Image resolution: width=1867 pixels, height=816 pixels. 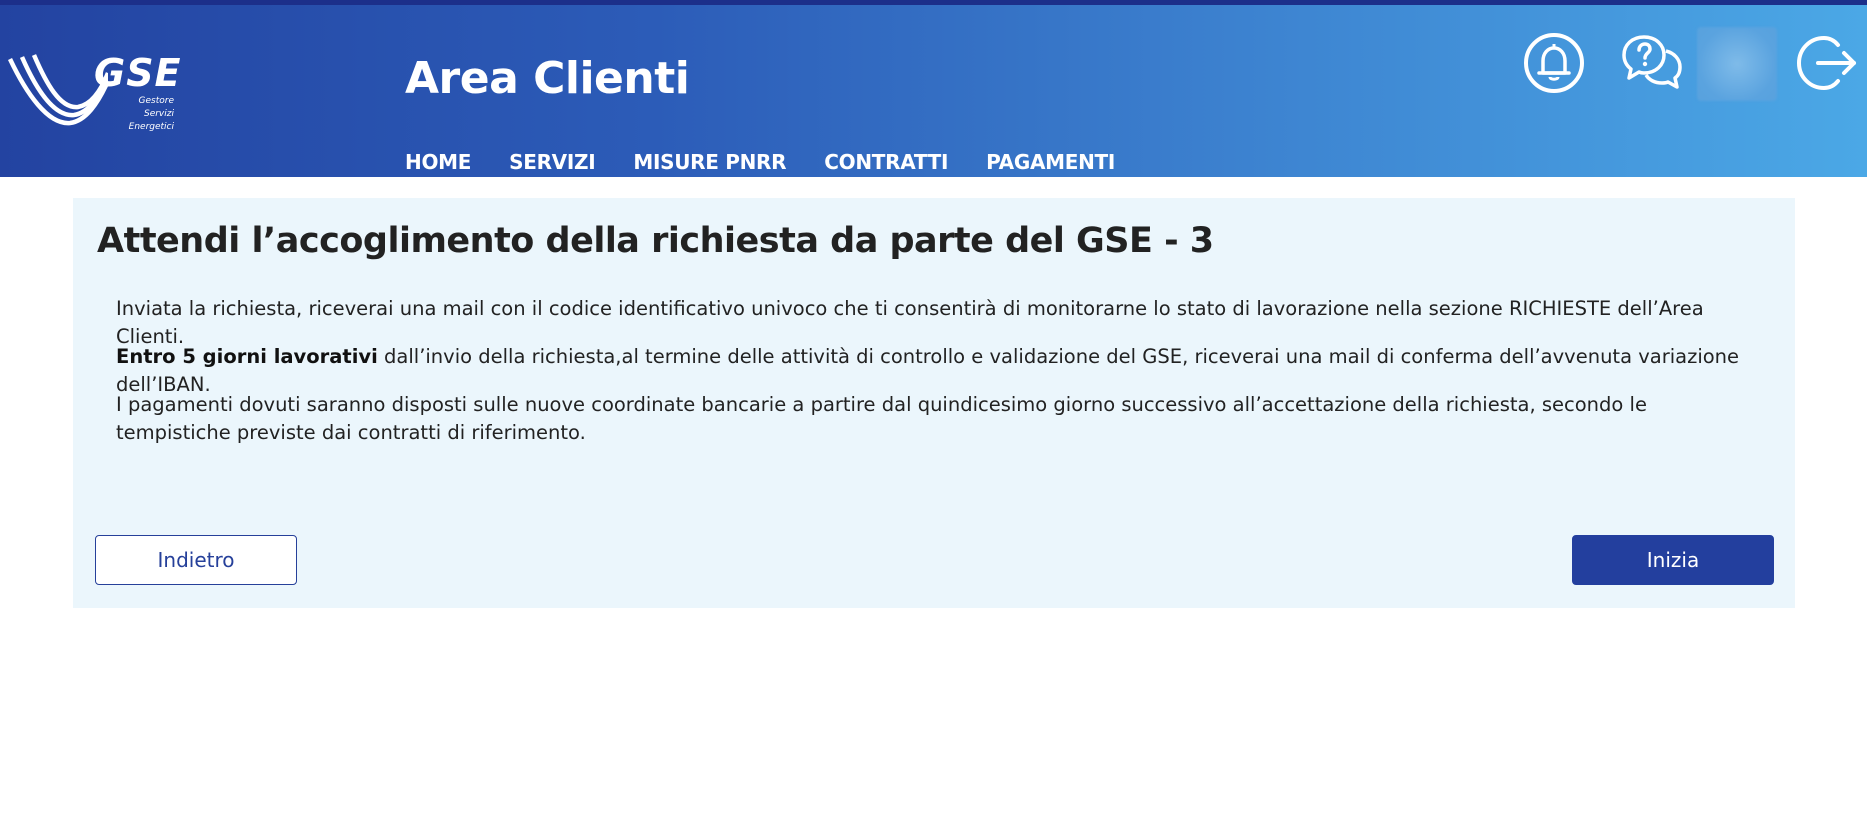 What do you see at coordinates (158, 114) in the screenshot?
I see `logo-sub-line: Servizi` at bounding box center [158, 114].